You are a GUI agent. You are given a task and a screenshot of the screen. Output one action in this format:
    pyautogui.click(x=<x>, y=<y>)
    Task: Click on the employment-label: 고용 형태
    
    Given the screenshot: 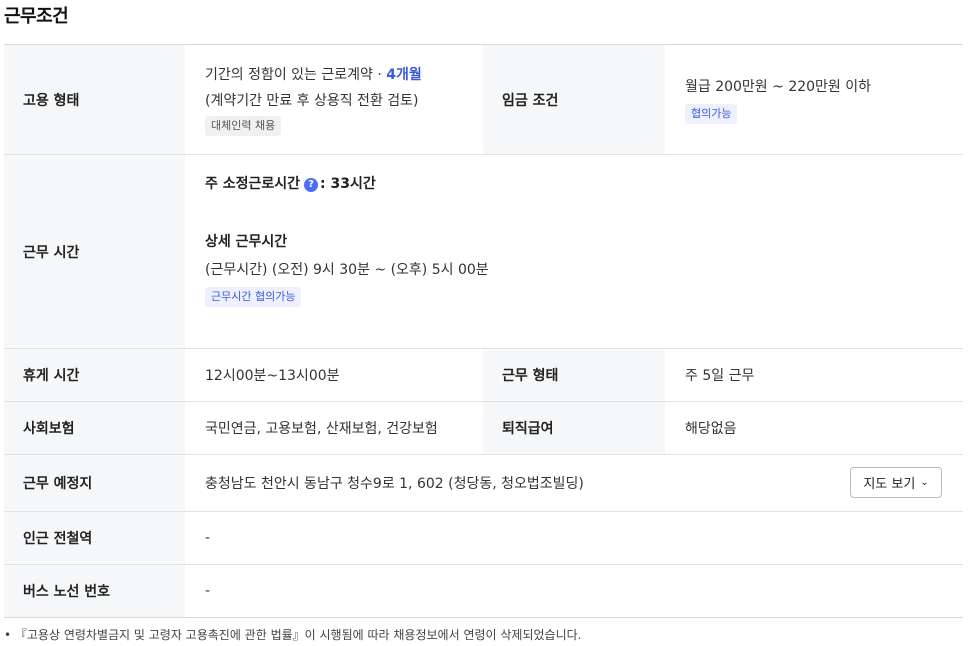 What is the action you would take?
    pyautogui.click(x=94, y=99)
    